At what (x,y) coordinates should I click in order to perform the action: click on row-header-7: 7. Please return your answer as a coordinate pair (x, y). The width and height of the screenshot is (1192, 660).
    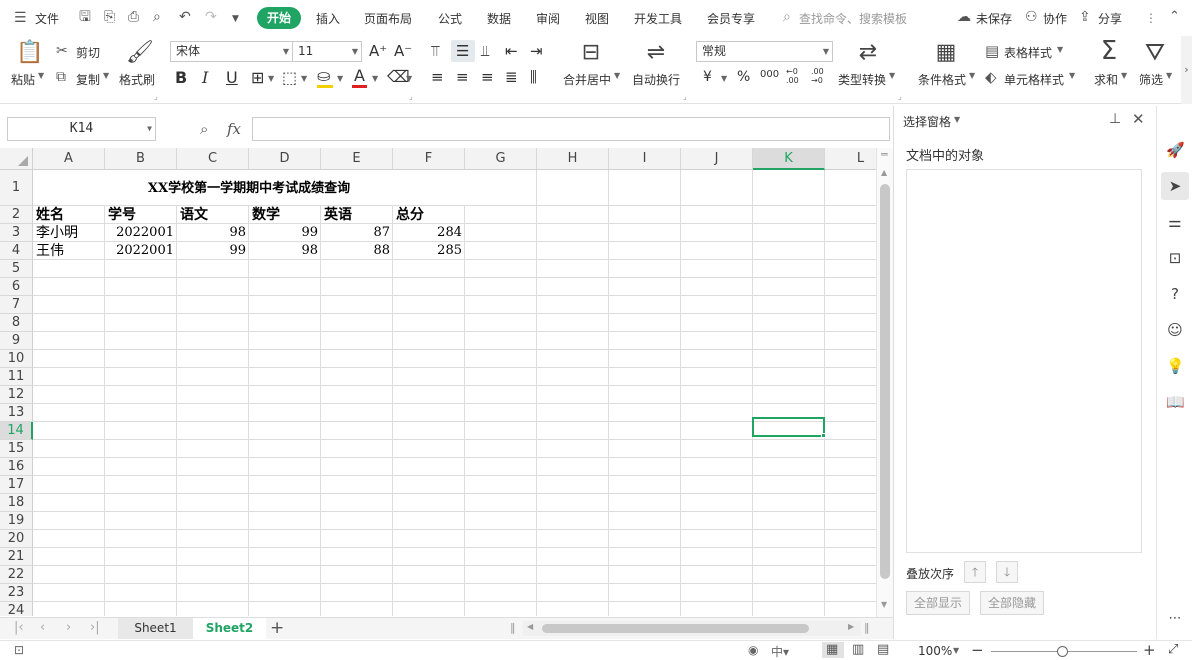
    Looking at the image, I should click on (16, 305).